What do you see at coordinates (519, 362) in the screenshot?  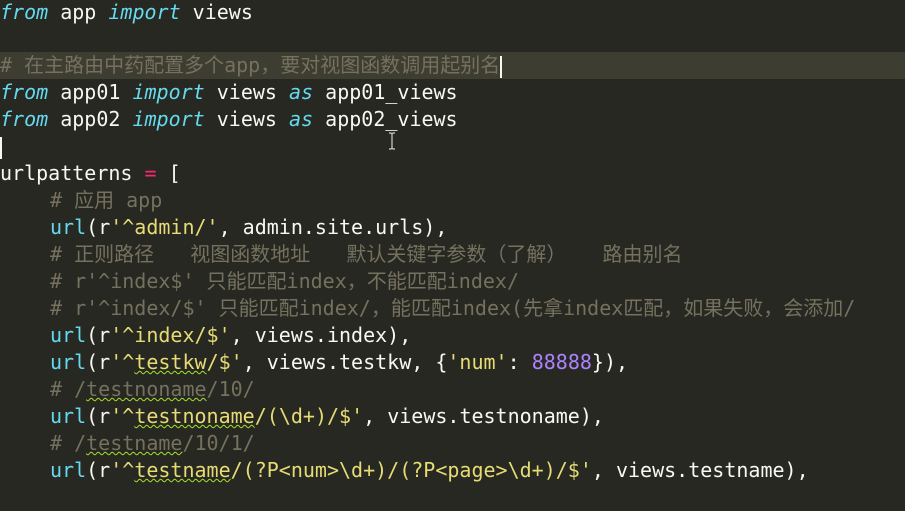 I see `code-text: :` at bounding box center [519, 362].